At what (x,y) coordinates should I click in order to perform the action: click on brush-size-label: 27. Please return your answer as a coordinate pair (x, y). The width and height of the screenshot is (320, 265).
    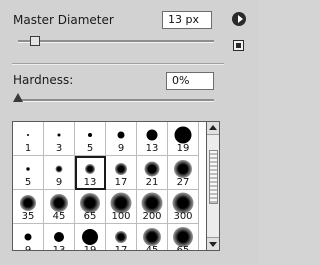
    Looking at the image, I should click on (183, 182).